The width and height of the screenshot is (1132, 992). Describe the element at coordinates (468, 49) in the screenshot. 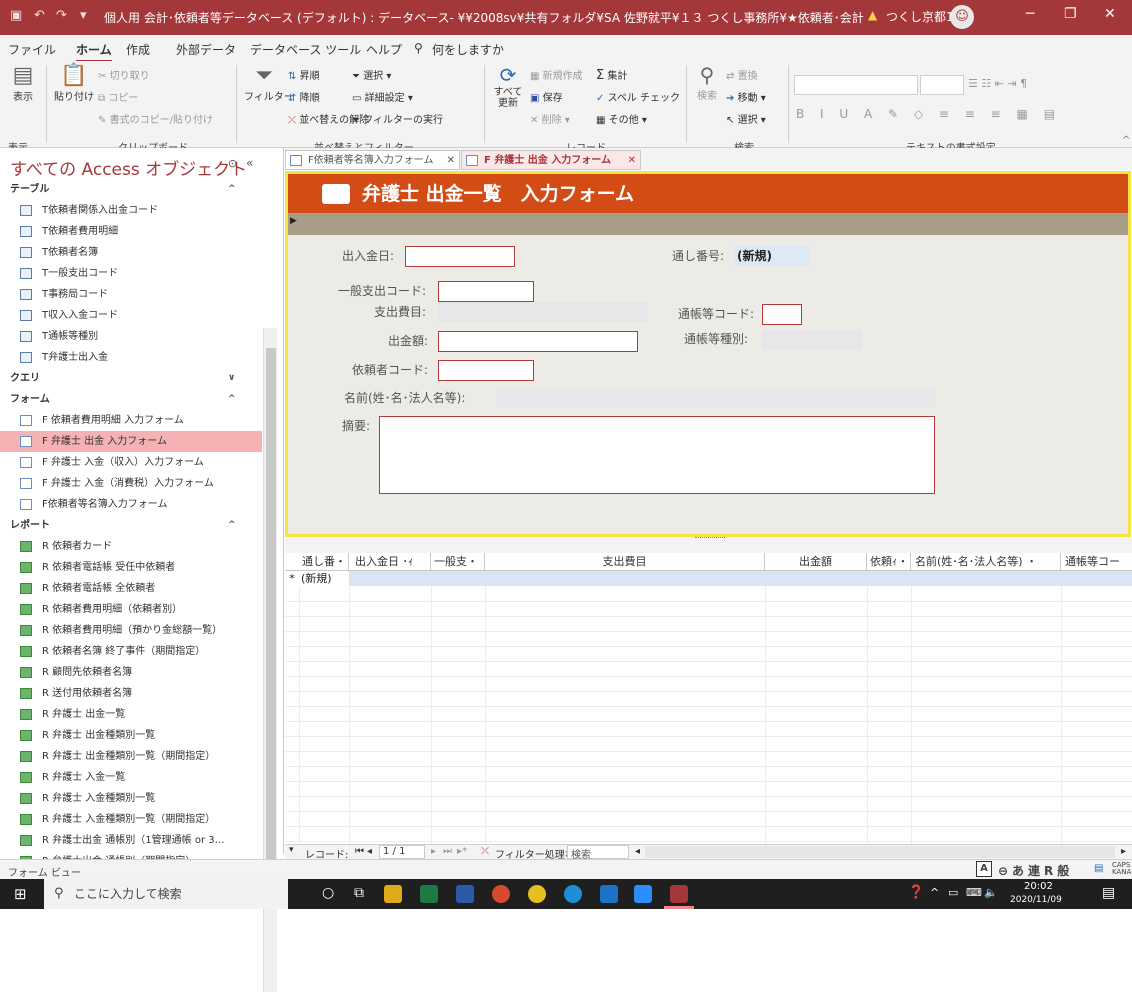

I see `tell-me-box: 何をしますか` at that location.